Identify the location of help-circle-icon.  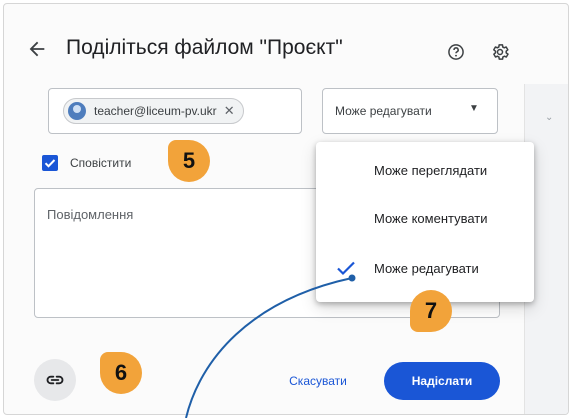
(456, 52).